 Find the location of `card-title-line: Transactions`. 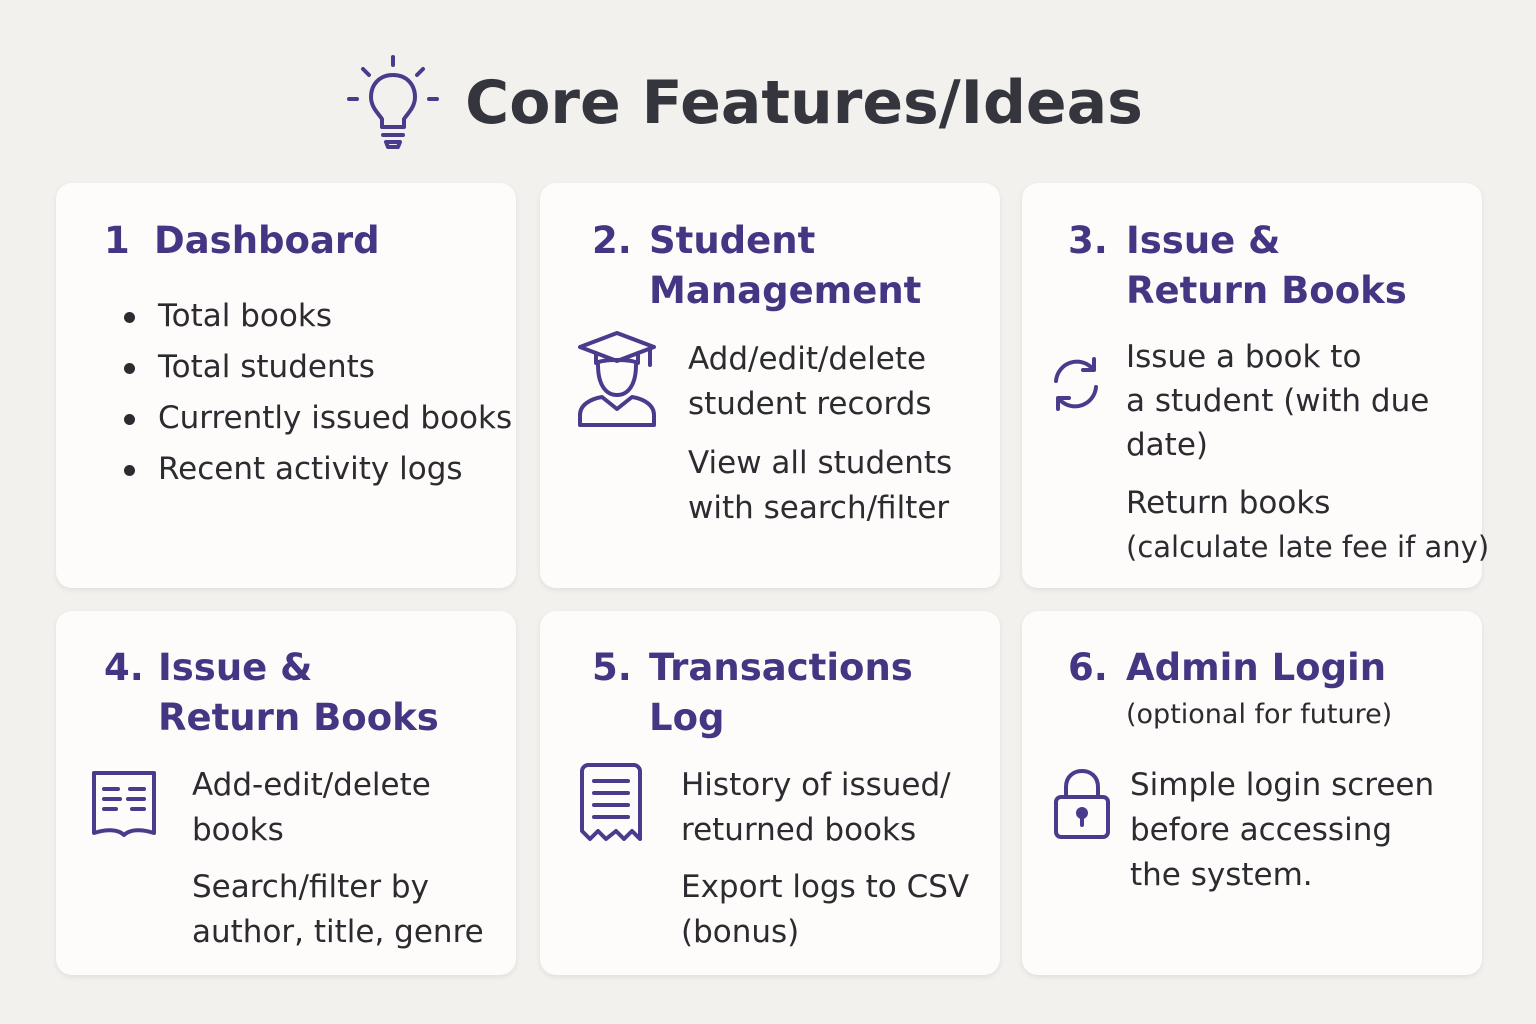

card-title-line: Transactions is located at coordinates (781, 667).